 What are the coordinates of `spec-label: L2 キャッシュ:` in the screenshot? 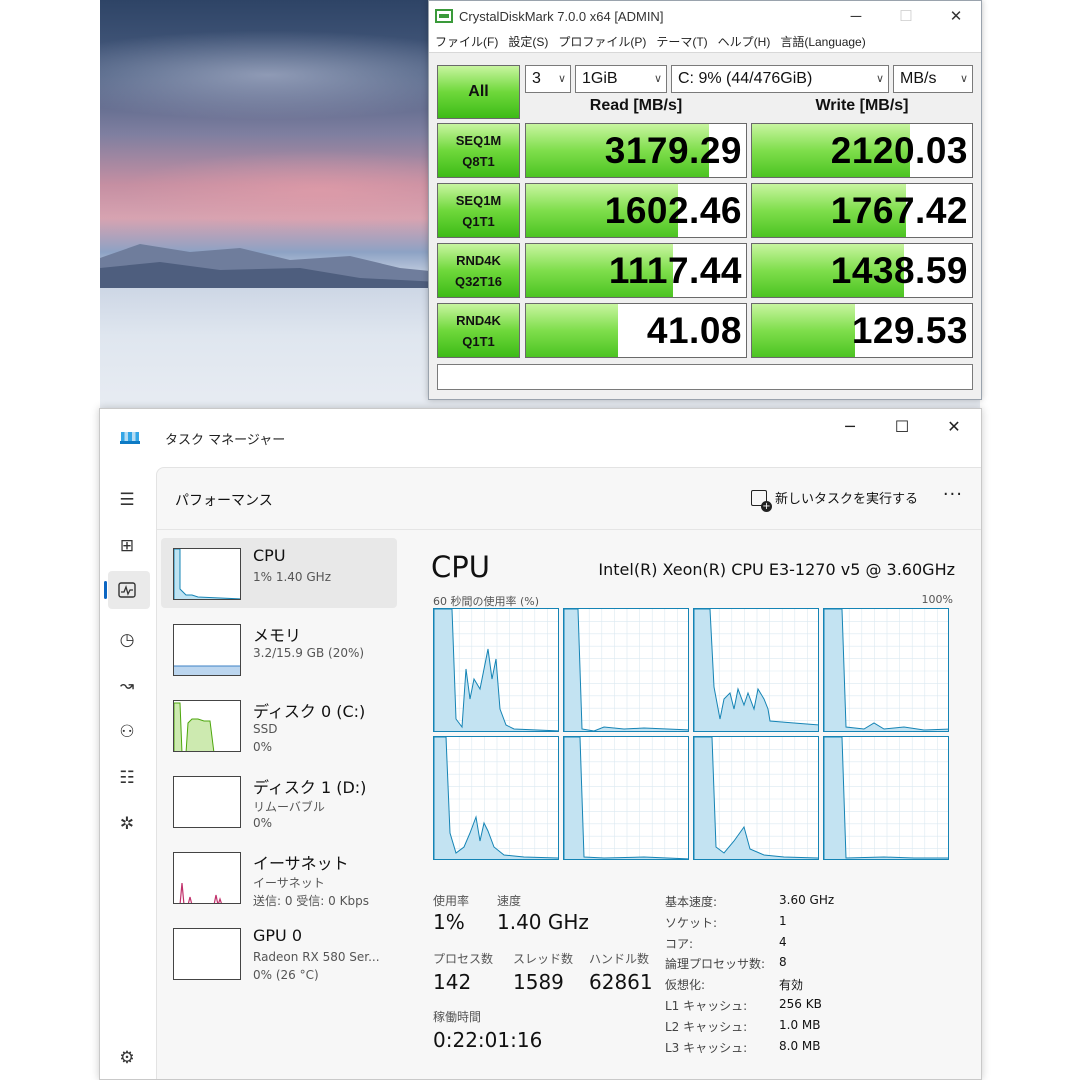 It's located at (706, 1026).